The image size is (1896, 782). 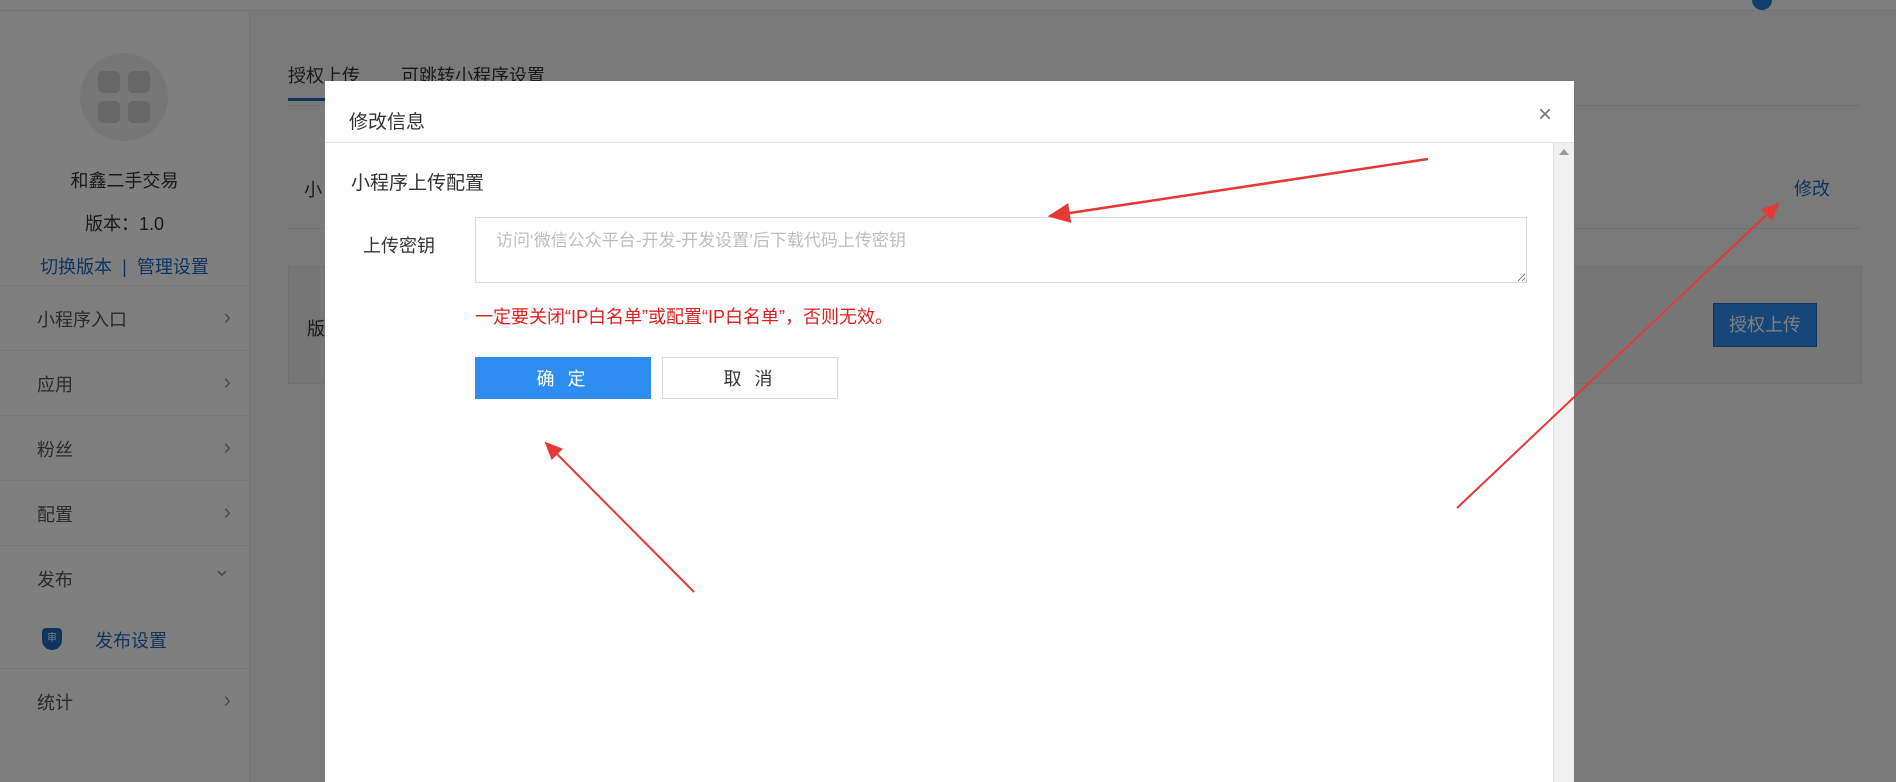 What do you see at coordinates (563, 378) in the screenshot?
I see `confirm-button: 确 定` at bounding box center [563, 378].